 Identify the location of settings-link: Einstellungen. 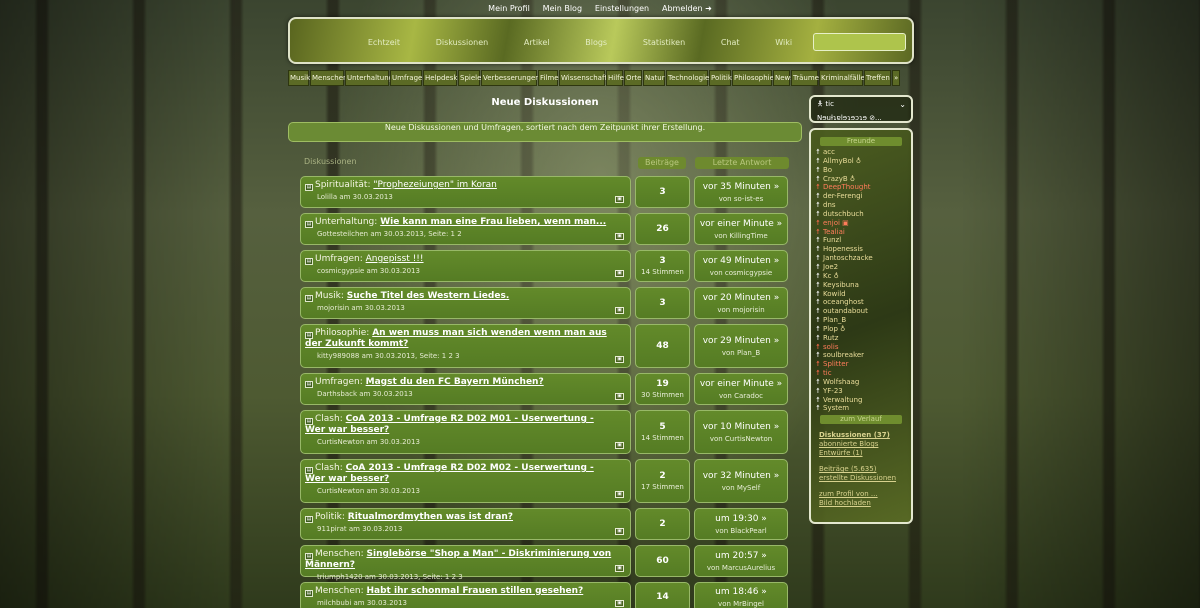
(622, 8).